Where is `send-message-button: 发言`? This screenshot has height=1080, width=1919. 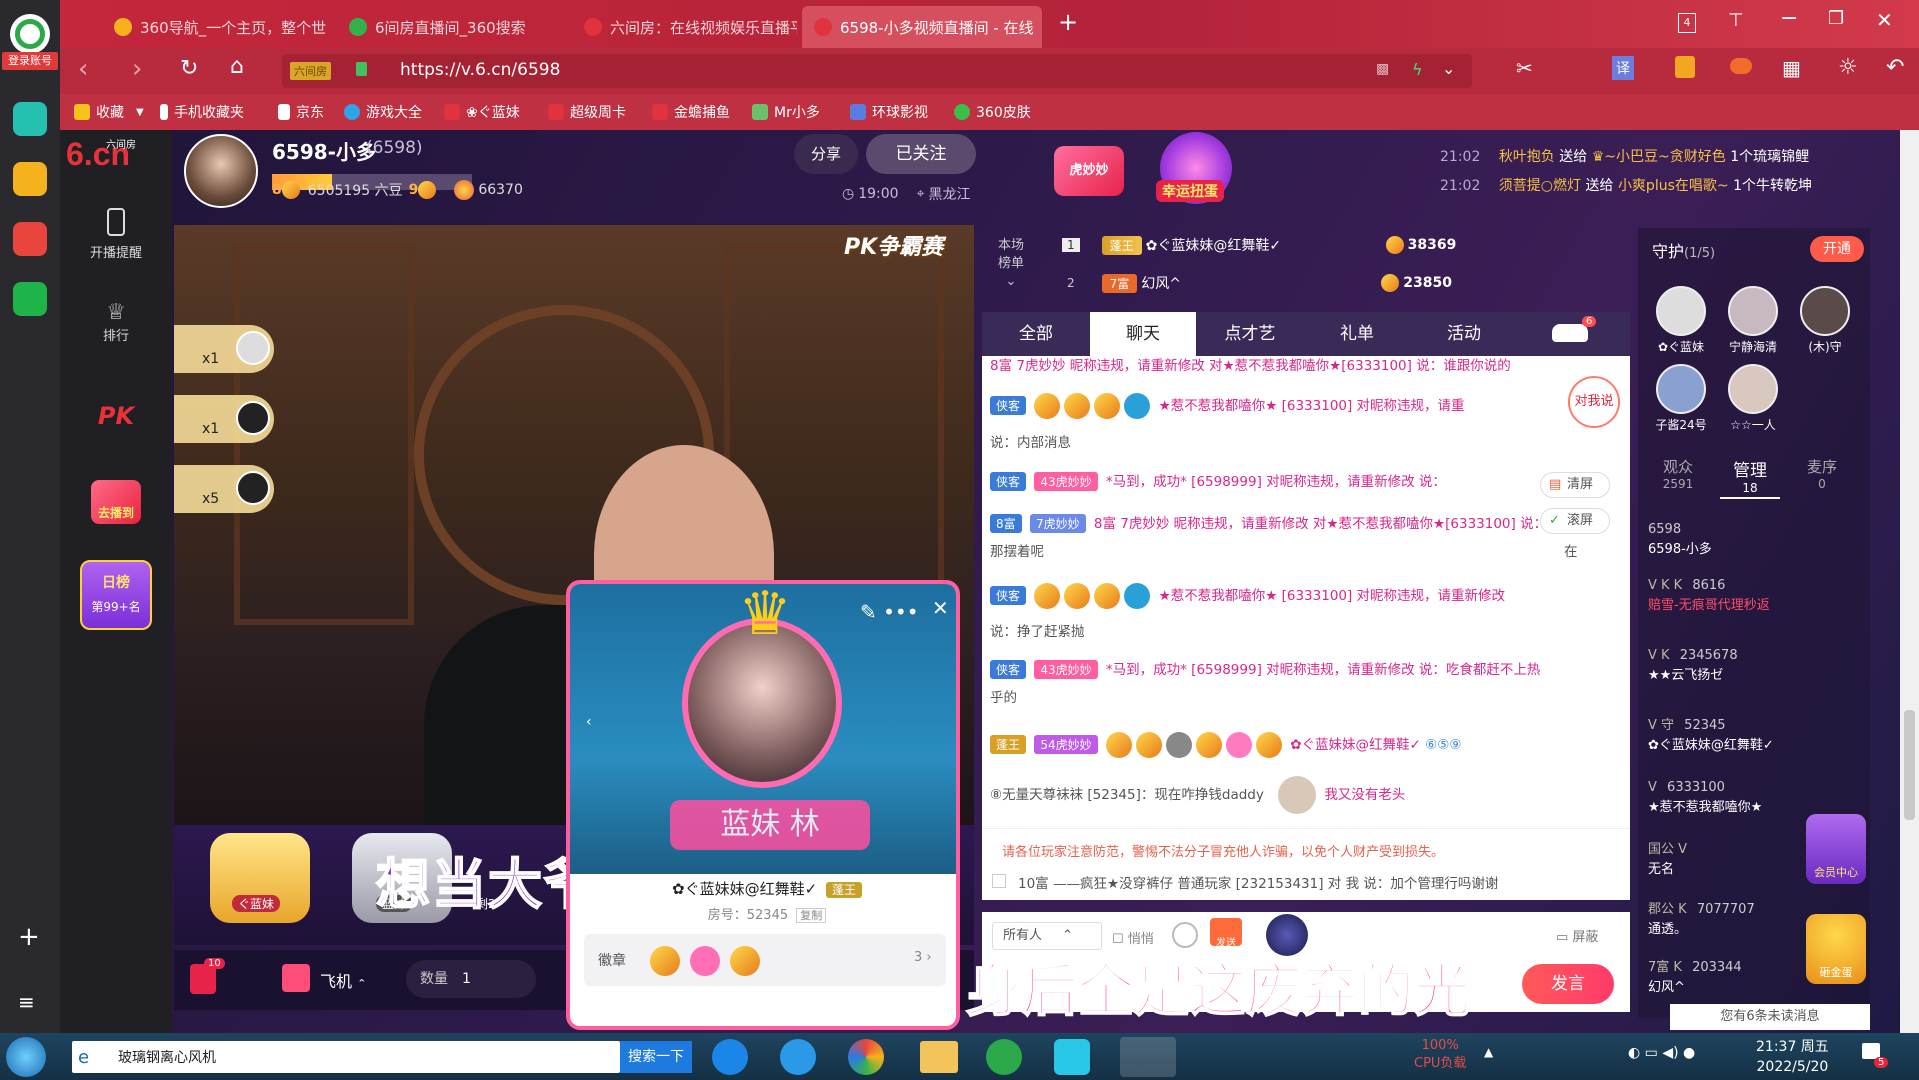
send-message-button: 发言 is located at coordinates (1568, 984).